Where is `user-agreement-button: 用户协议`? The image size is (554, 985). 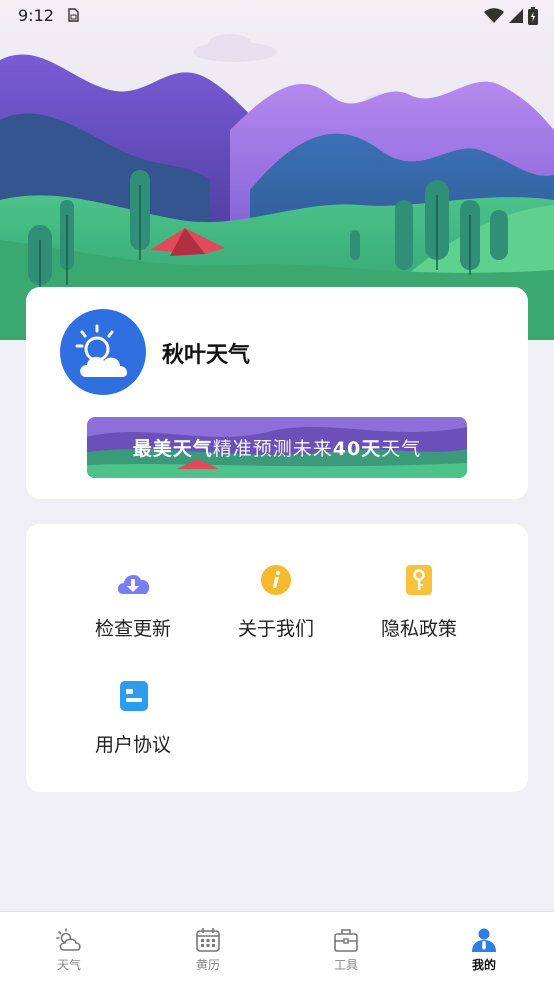
user-agreement-button: 用户协议 is located at coordinates (133, 717).